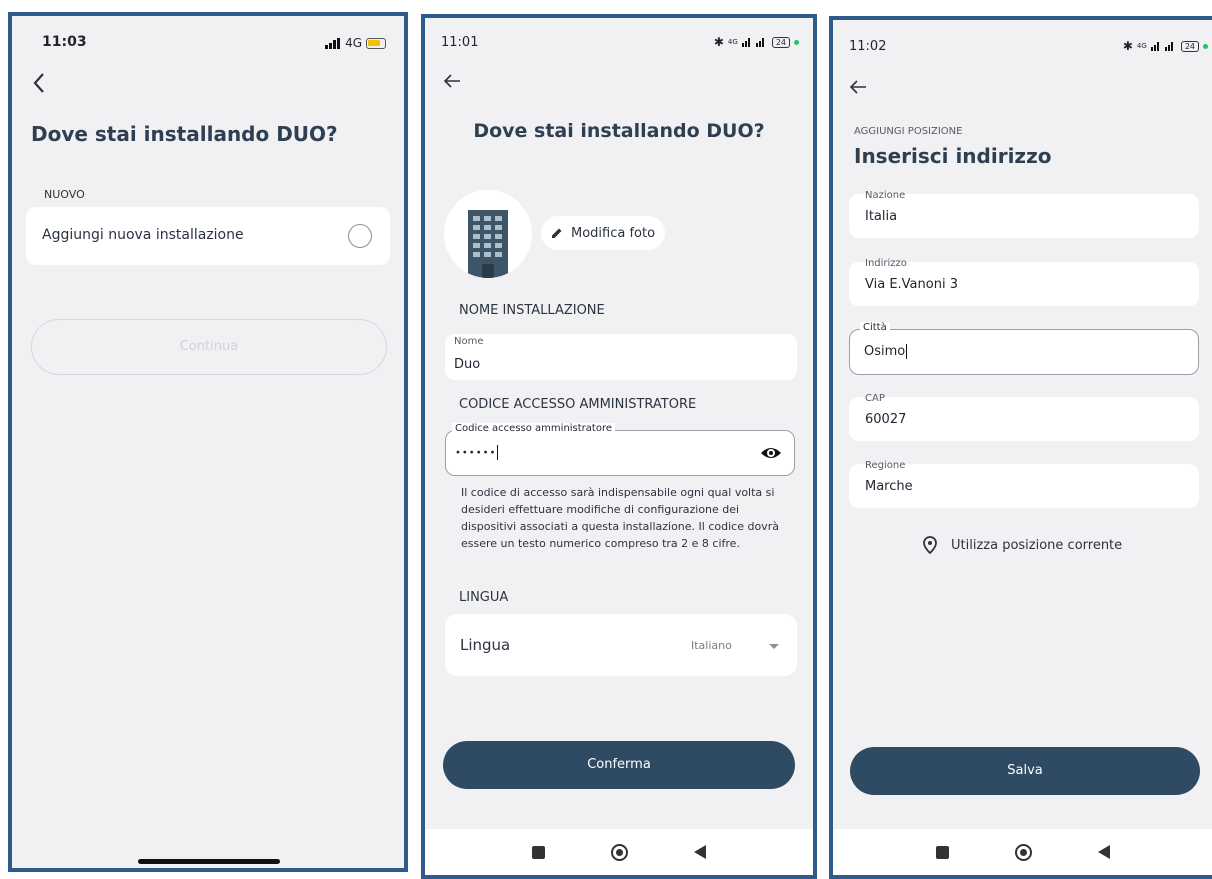 Image resolution: width=1212 pixels, height=879 pixels. What do you see at coordinates (911, 284) in the screenshot?
I see `field-value: Via E.Vanoni 3` at bounding box center [911, 284].